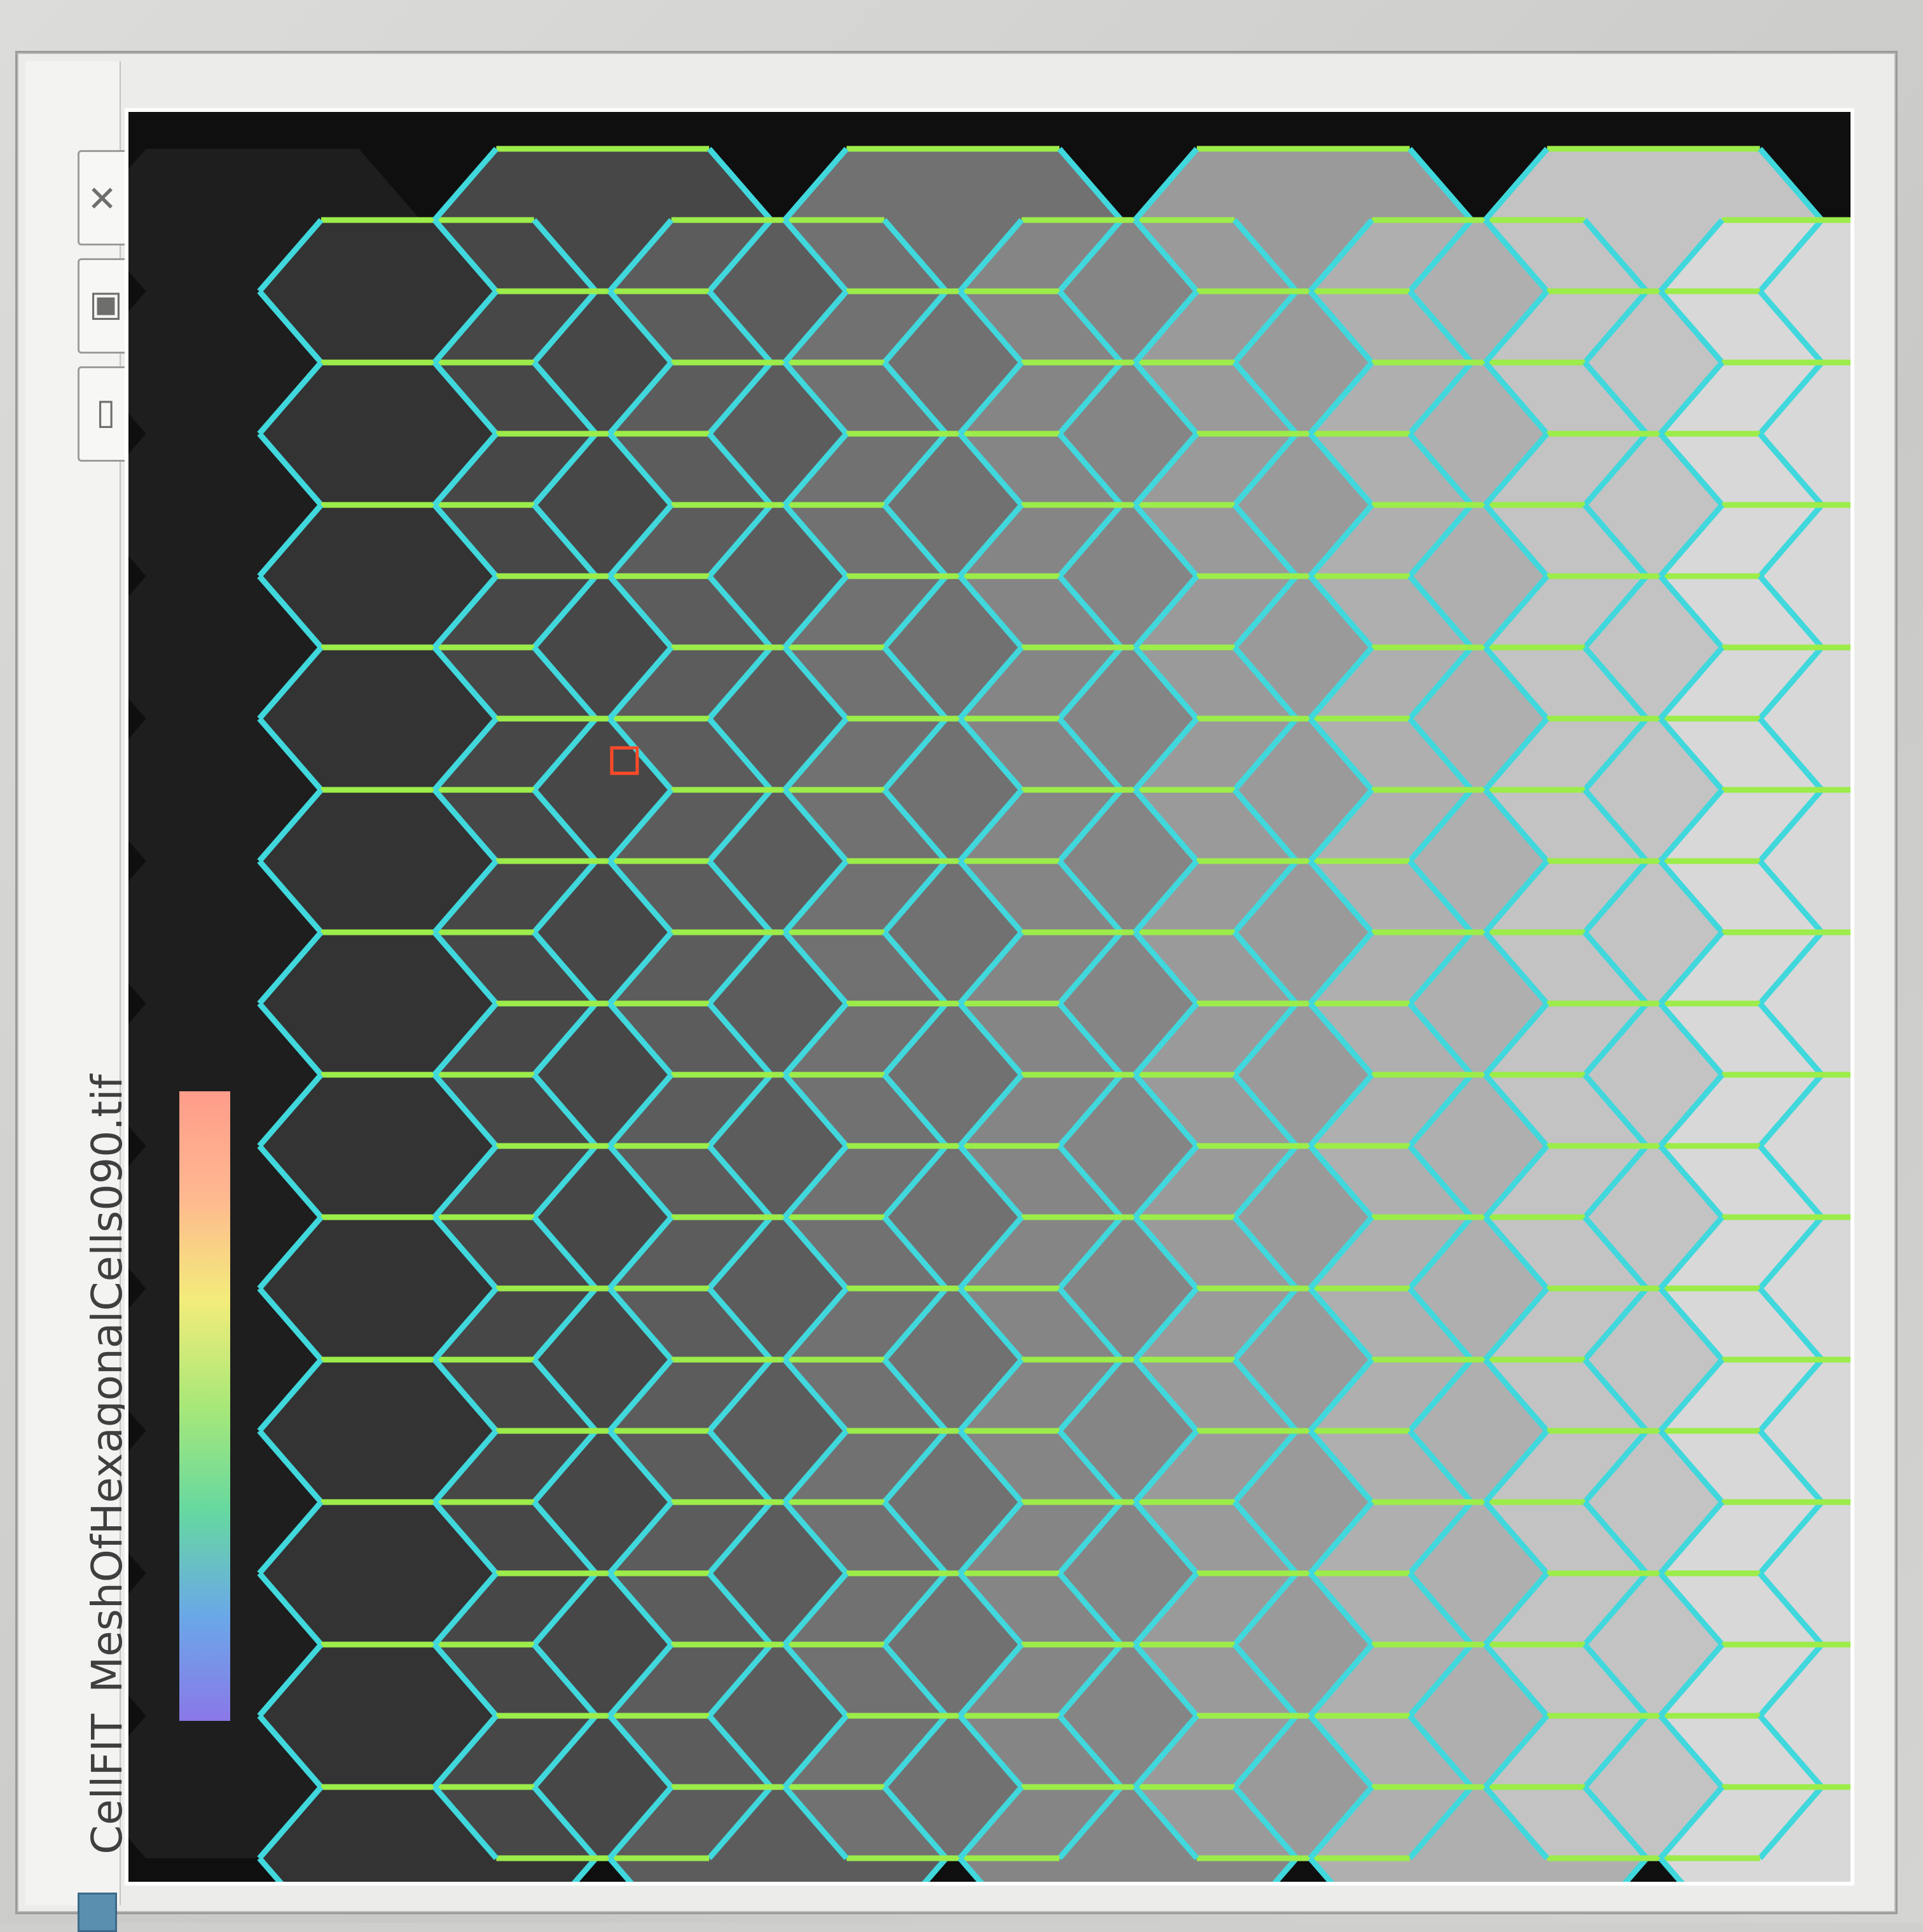 This screenshot has width=1923, height=1932. I want to click on app-icon, so click(97, 1913).